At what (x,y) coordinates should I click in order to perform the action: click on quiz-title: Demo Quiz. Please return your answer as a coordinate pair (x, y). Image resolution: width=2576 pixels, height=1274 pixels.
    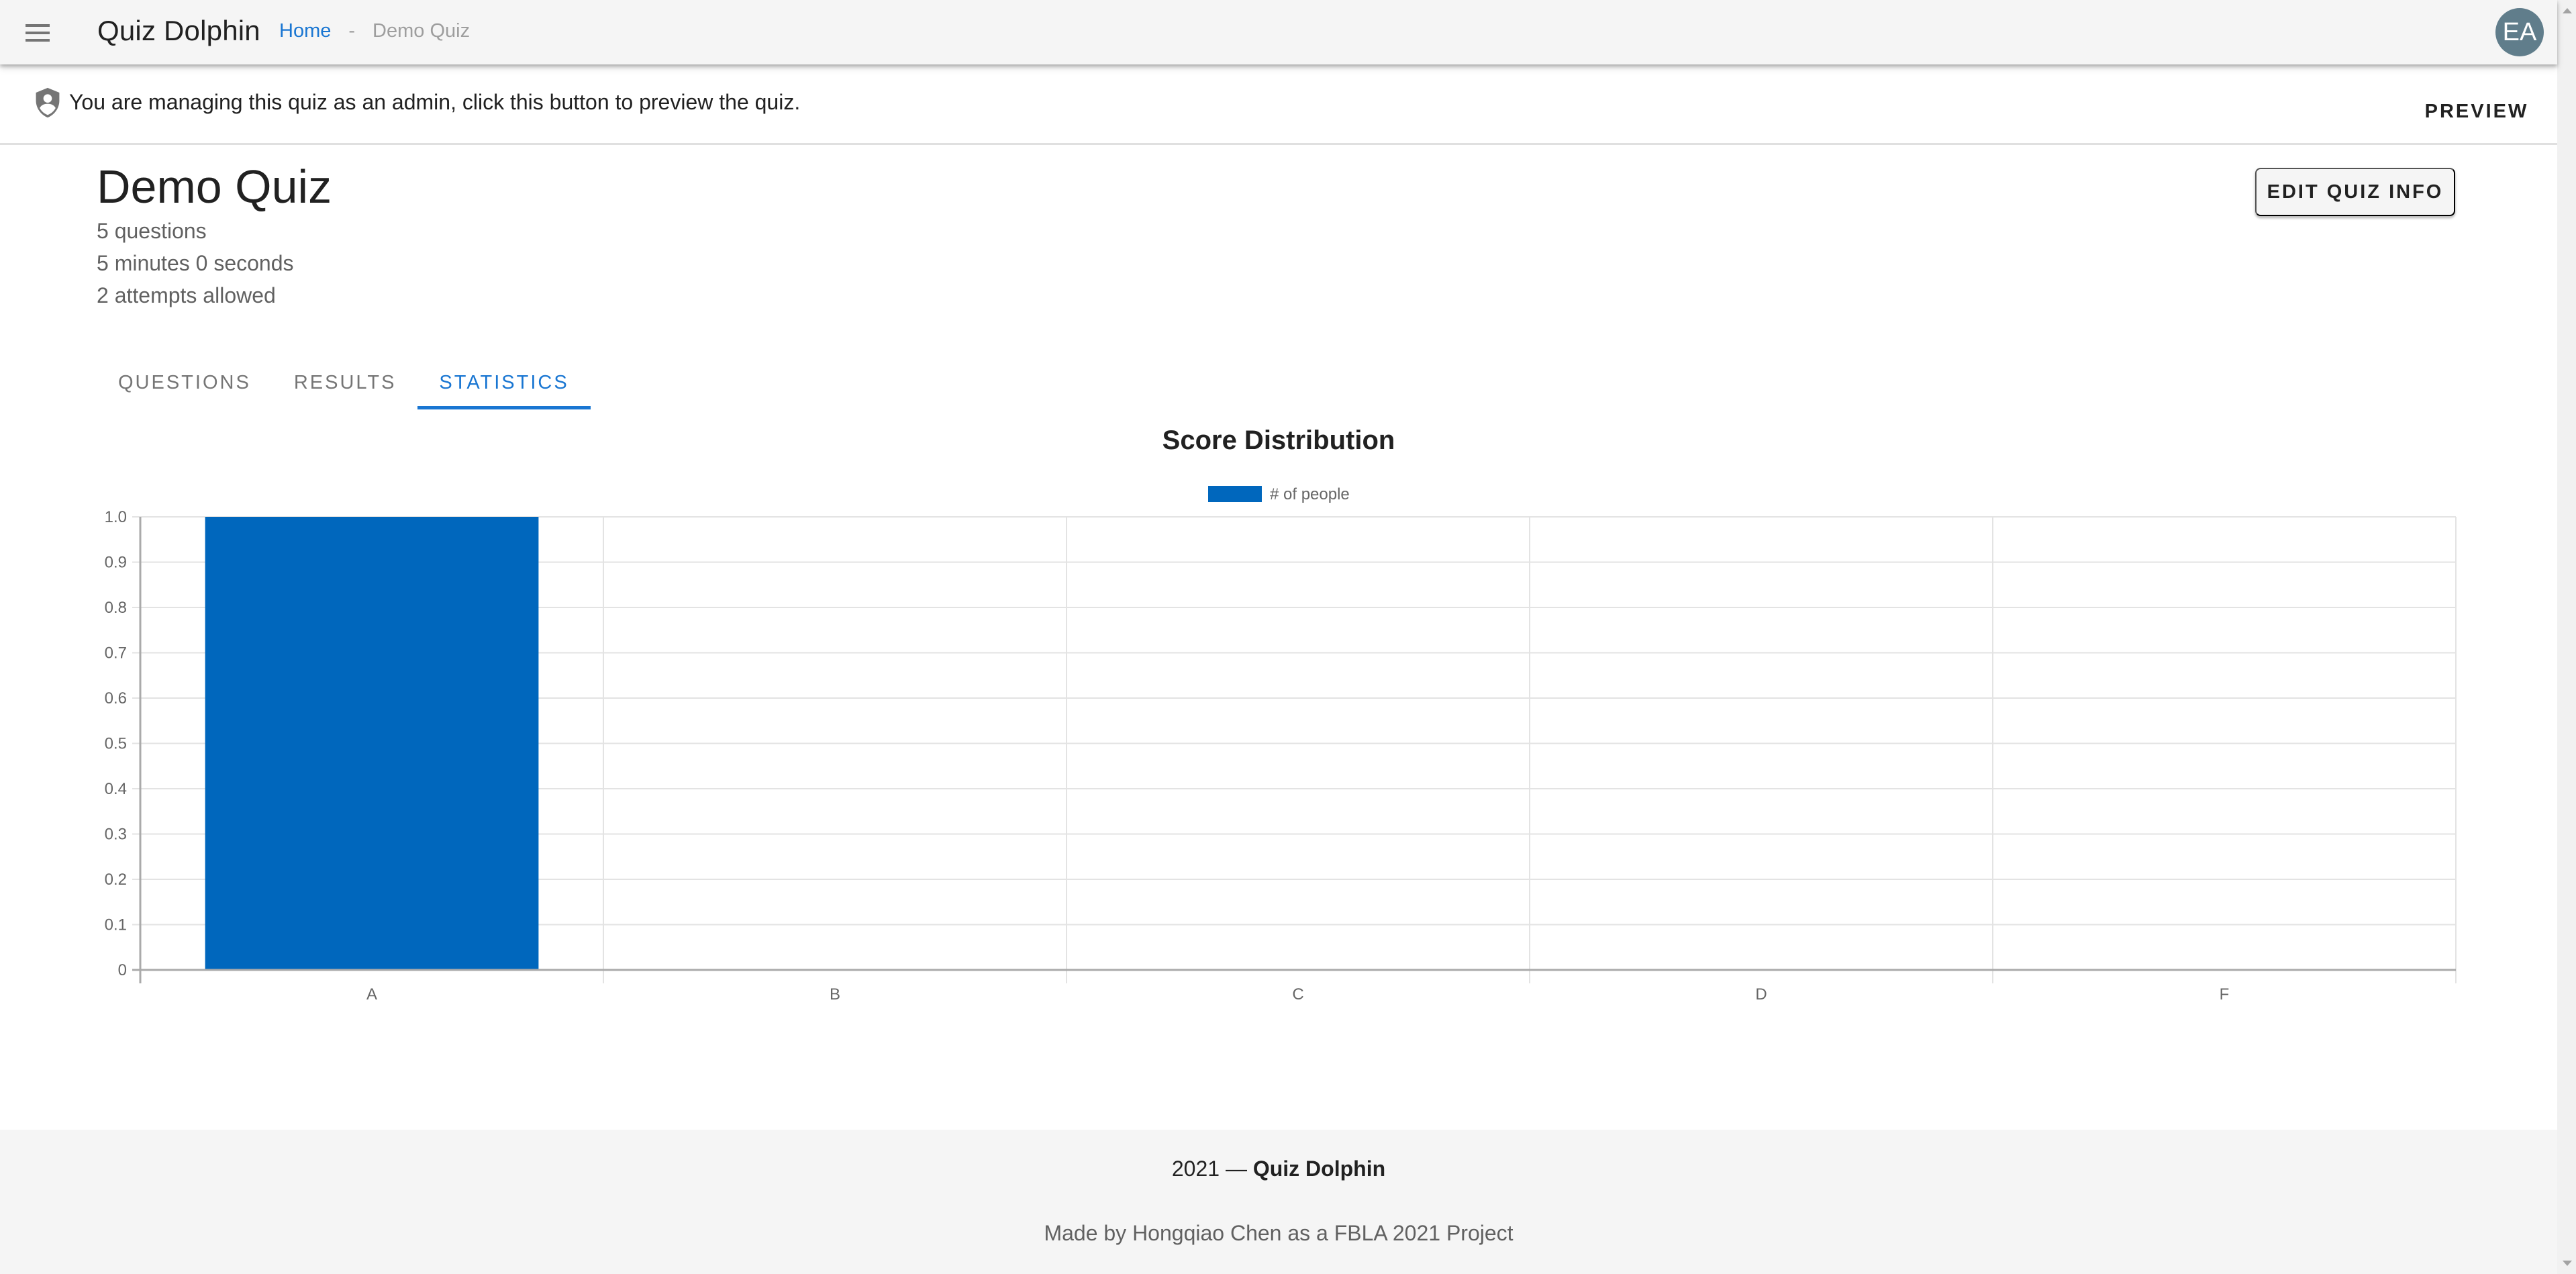
    Looking at the image, I should click on (214, 187).